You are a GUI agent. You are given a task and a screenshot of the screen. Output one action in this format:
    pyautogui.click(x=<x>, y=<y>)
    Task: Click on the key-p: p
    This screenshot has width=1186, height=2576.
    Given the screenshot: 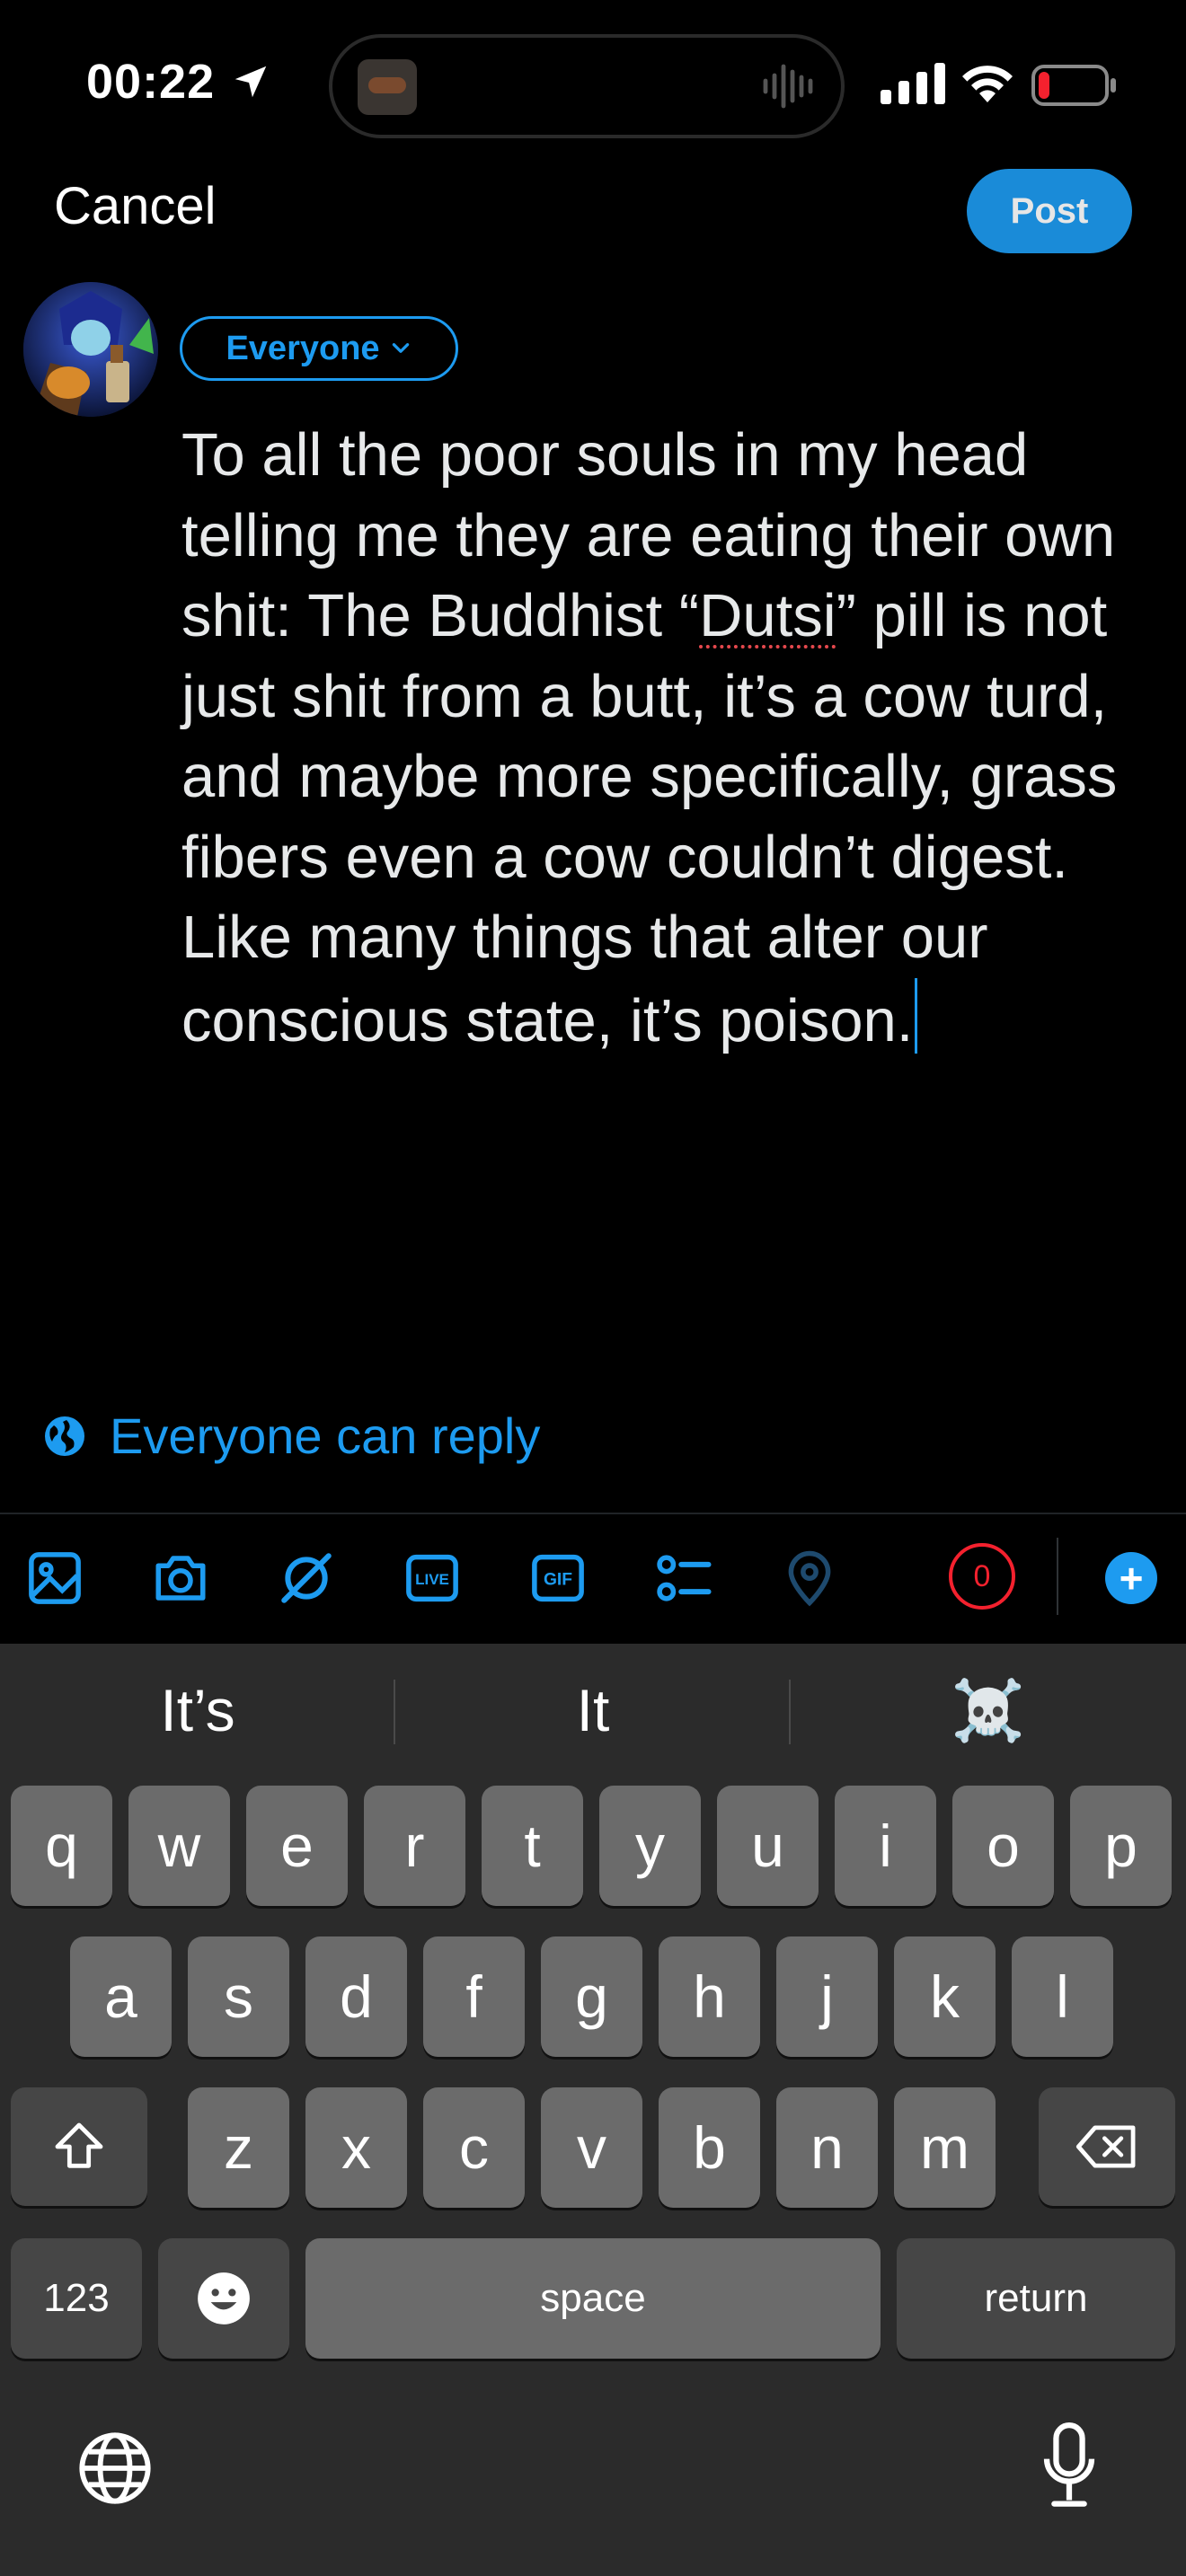 What is the action you would take?
    pyautogui.click(x=1121, y=1846)
    